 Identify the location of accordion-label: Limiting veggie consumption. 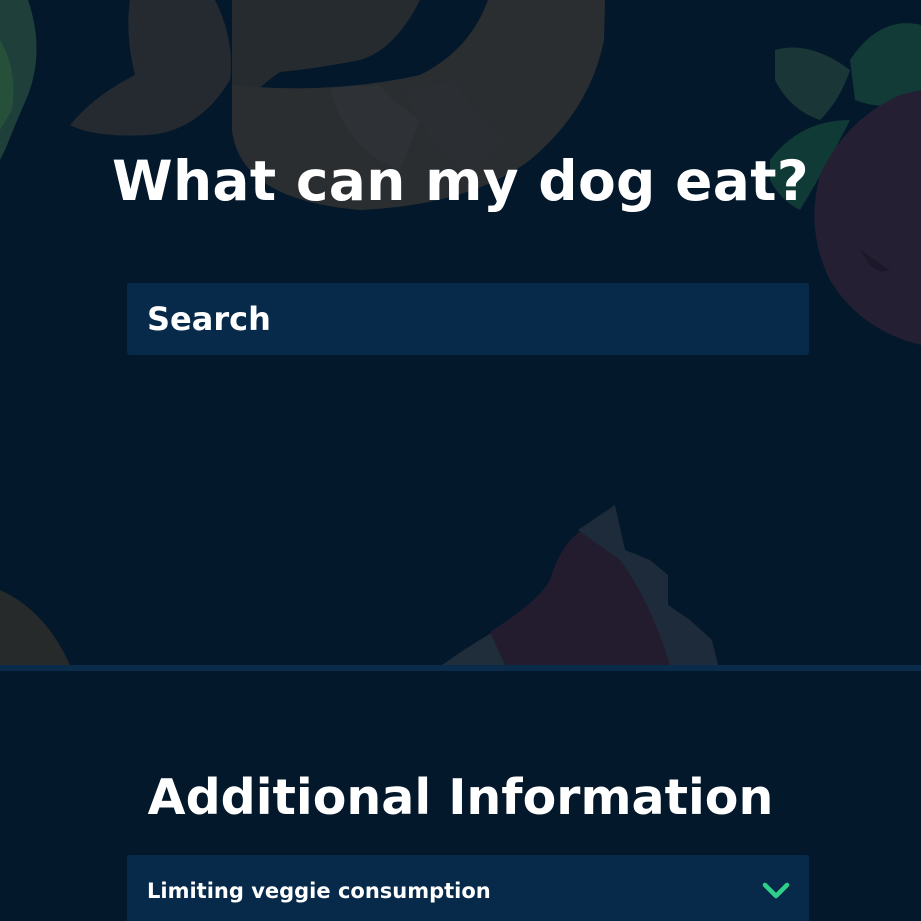
(319, 891).